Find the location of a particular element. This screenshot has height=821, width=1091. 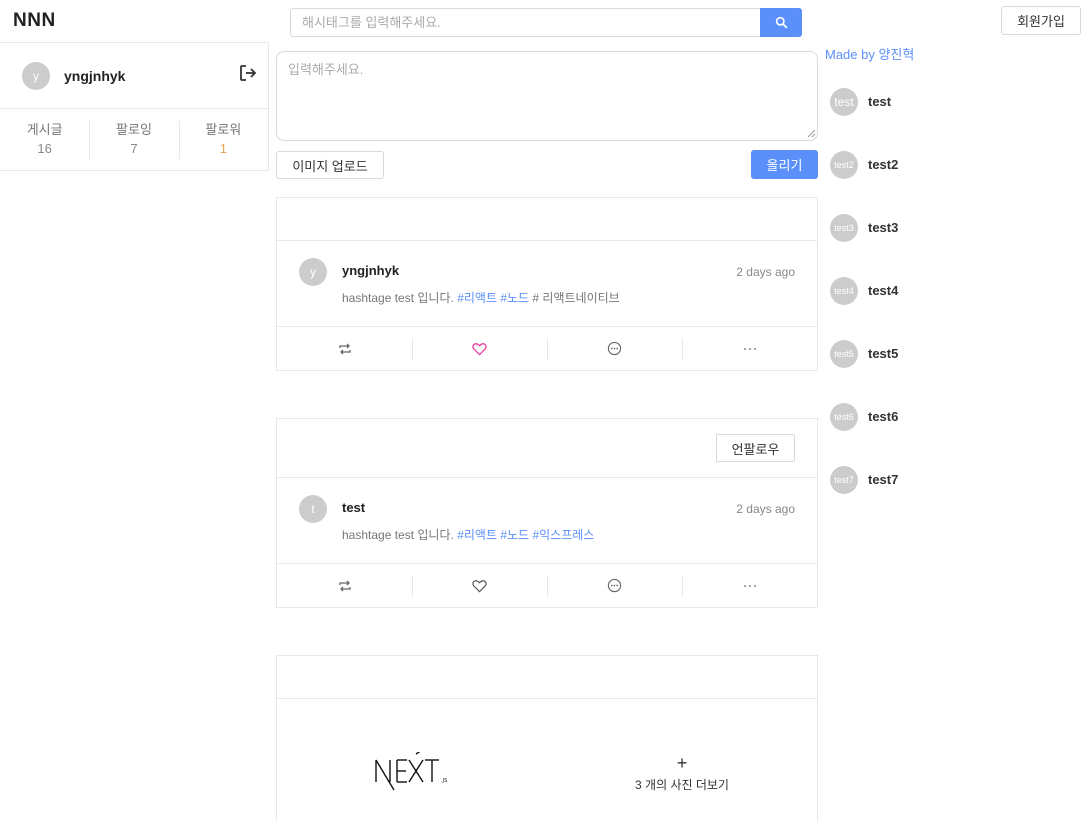

hashtag-link: #익스프레스 is located at coordinates (563, 535).